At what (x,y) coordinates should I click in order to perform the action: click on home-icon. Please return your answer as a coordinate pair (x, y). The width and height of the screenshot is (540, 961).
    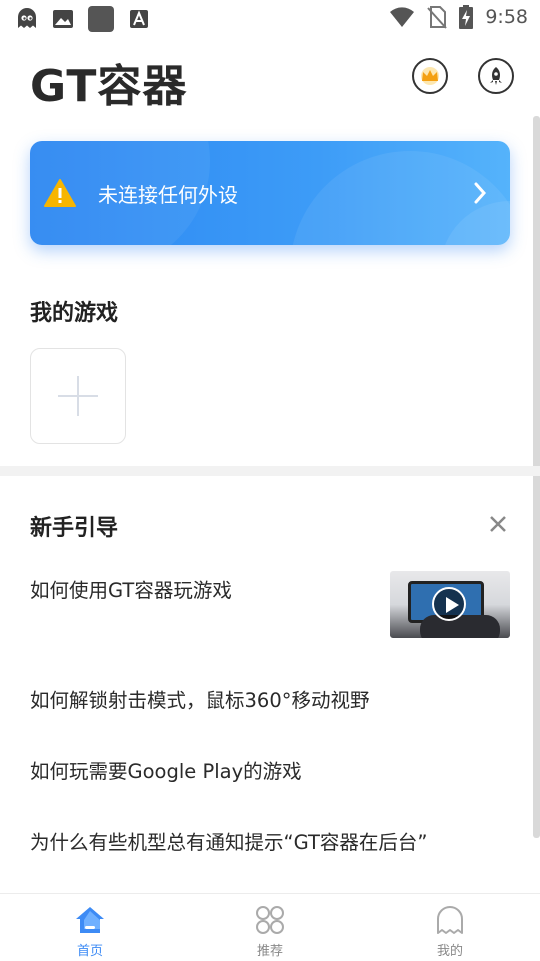
    Looking at the image, I should click on (90, 920).